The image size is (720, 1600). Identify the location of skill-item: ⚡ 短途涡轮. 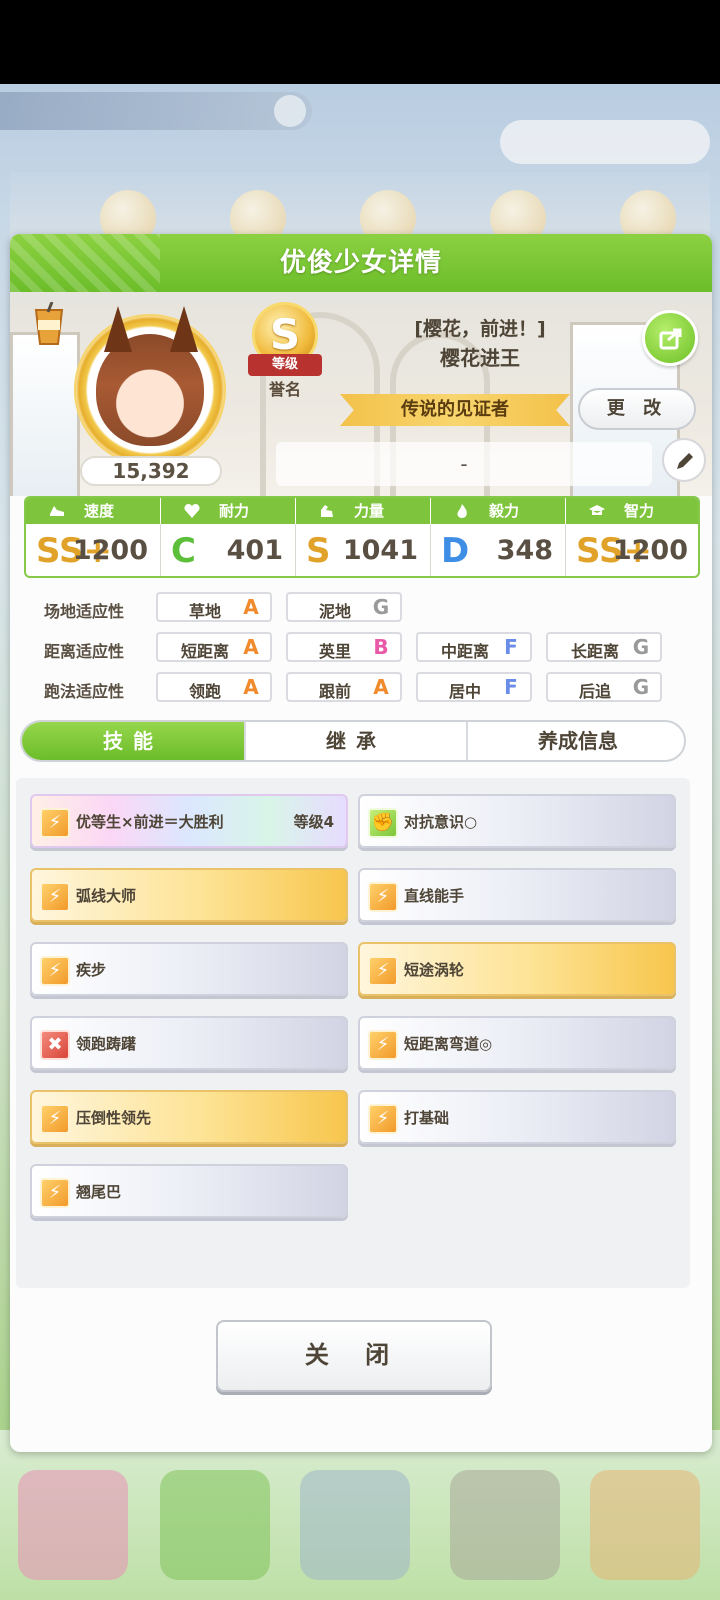
(517, 969).